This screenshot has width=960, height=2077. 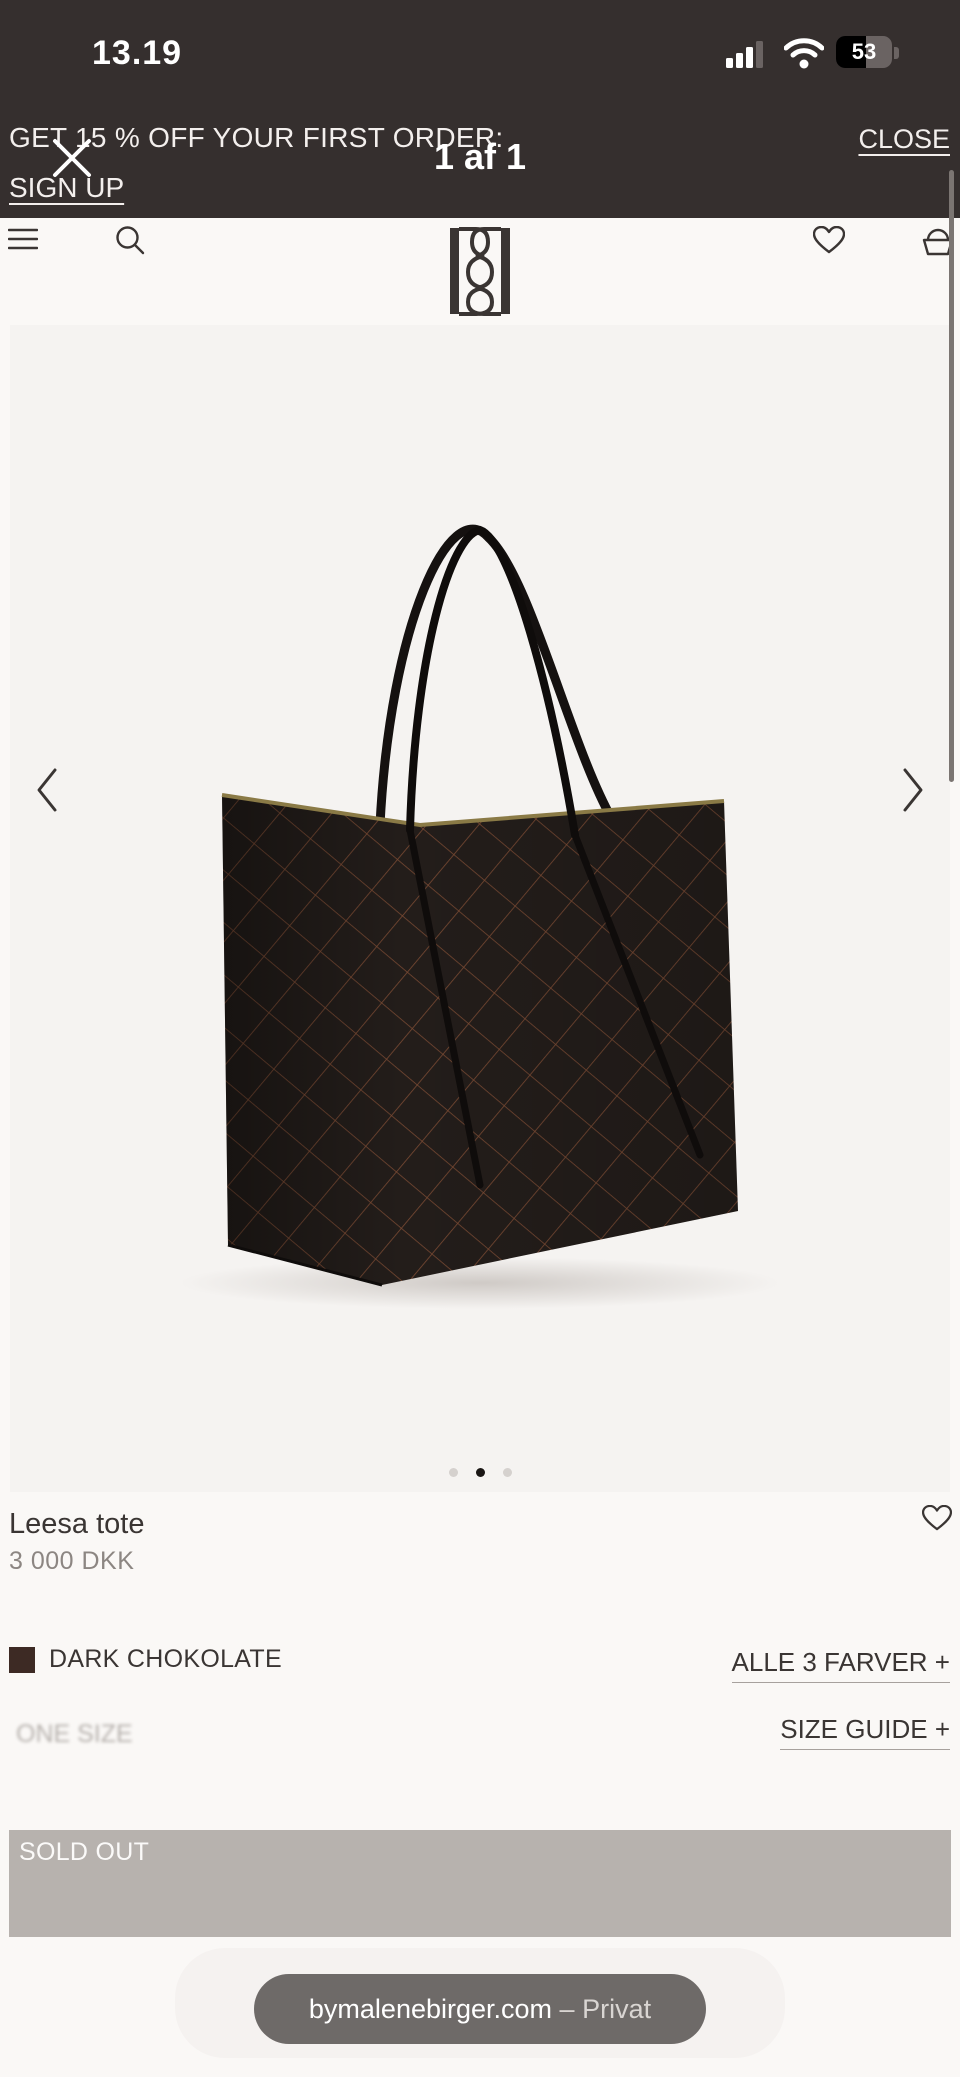 I want to click on product-price: 3 000 DKK, so click(x=72, y=1561).